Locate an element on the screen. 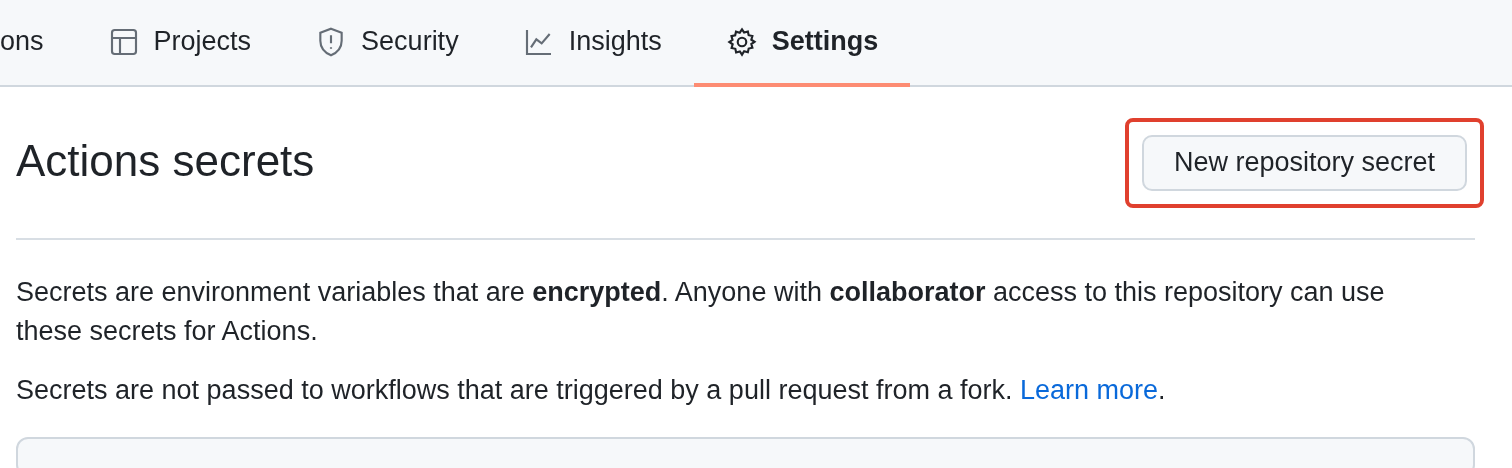 This screenshot has height=468, width=1512. nav-tab: Projects is located at coordinates (179, 43).